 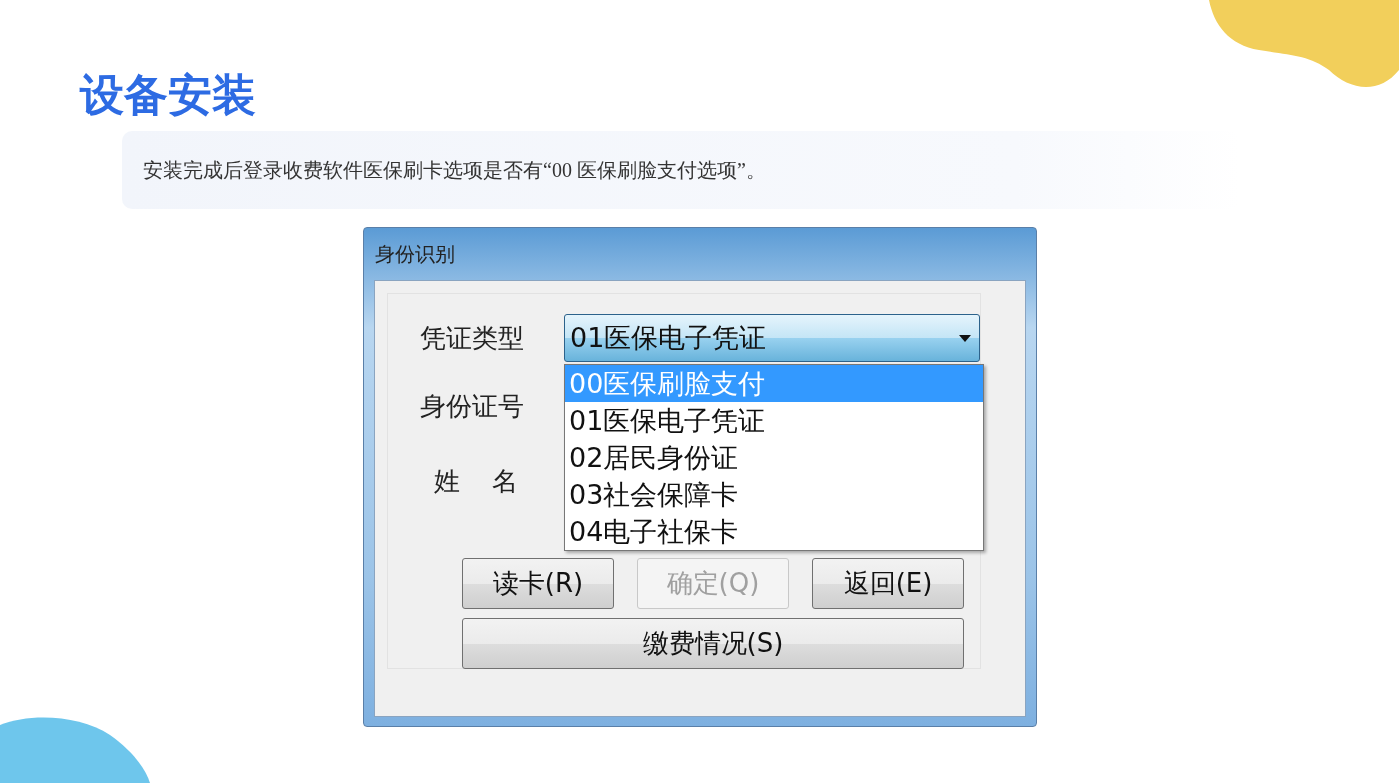 I want to click on field-label: 凭证类型, so click(x=472, y=338).